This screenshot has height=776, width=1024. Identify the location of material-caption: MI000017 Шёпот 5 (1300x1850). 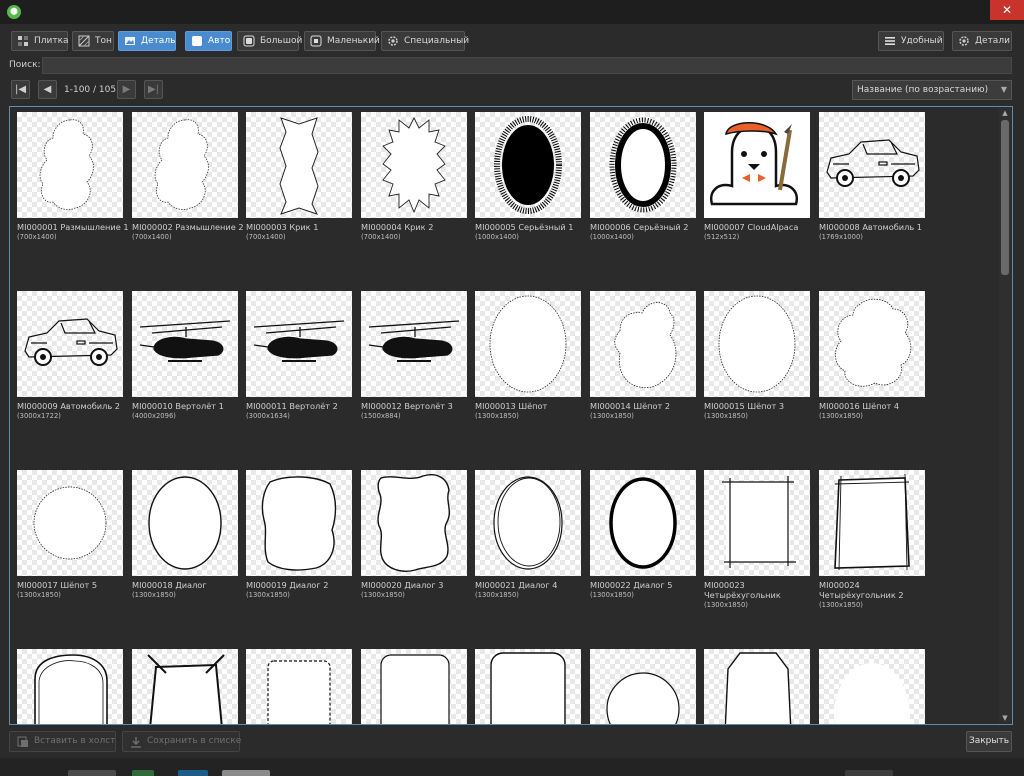
(73, 590).